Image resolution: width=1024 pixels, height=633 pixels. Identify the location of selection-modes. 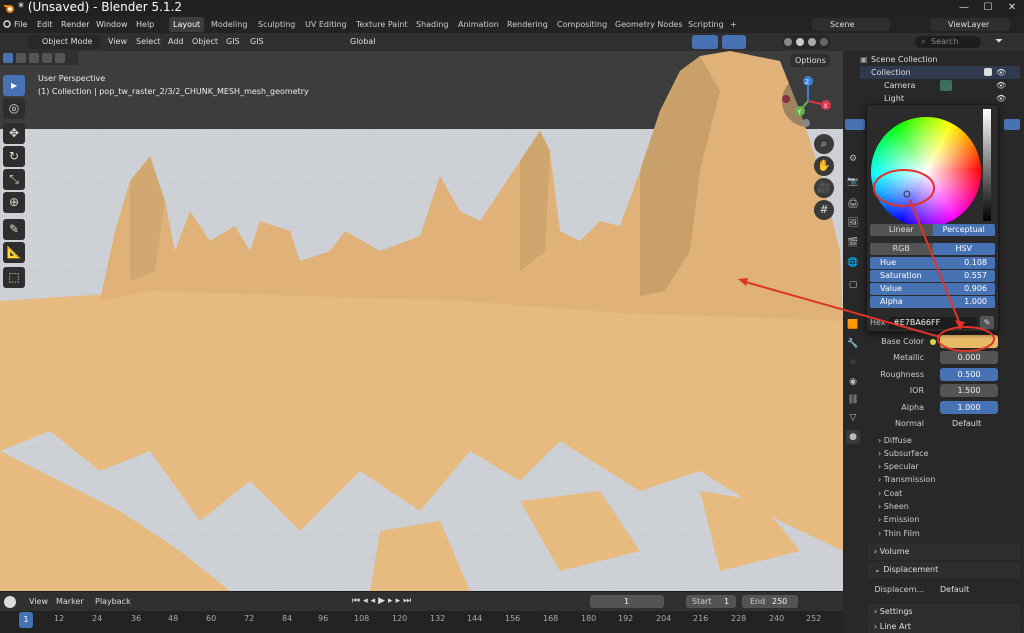
(39, 58).